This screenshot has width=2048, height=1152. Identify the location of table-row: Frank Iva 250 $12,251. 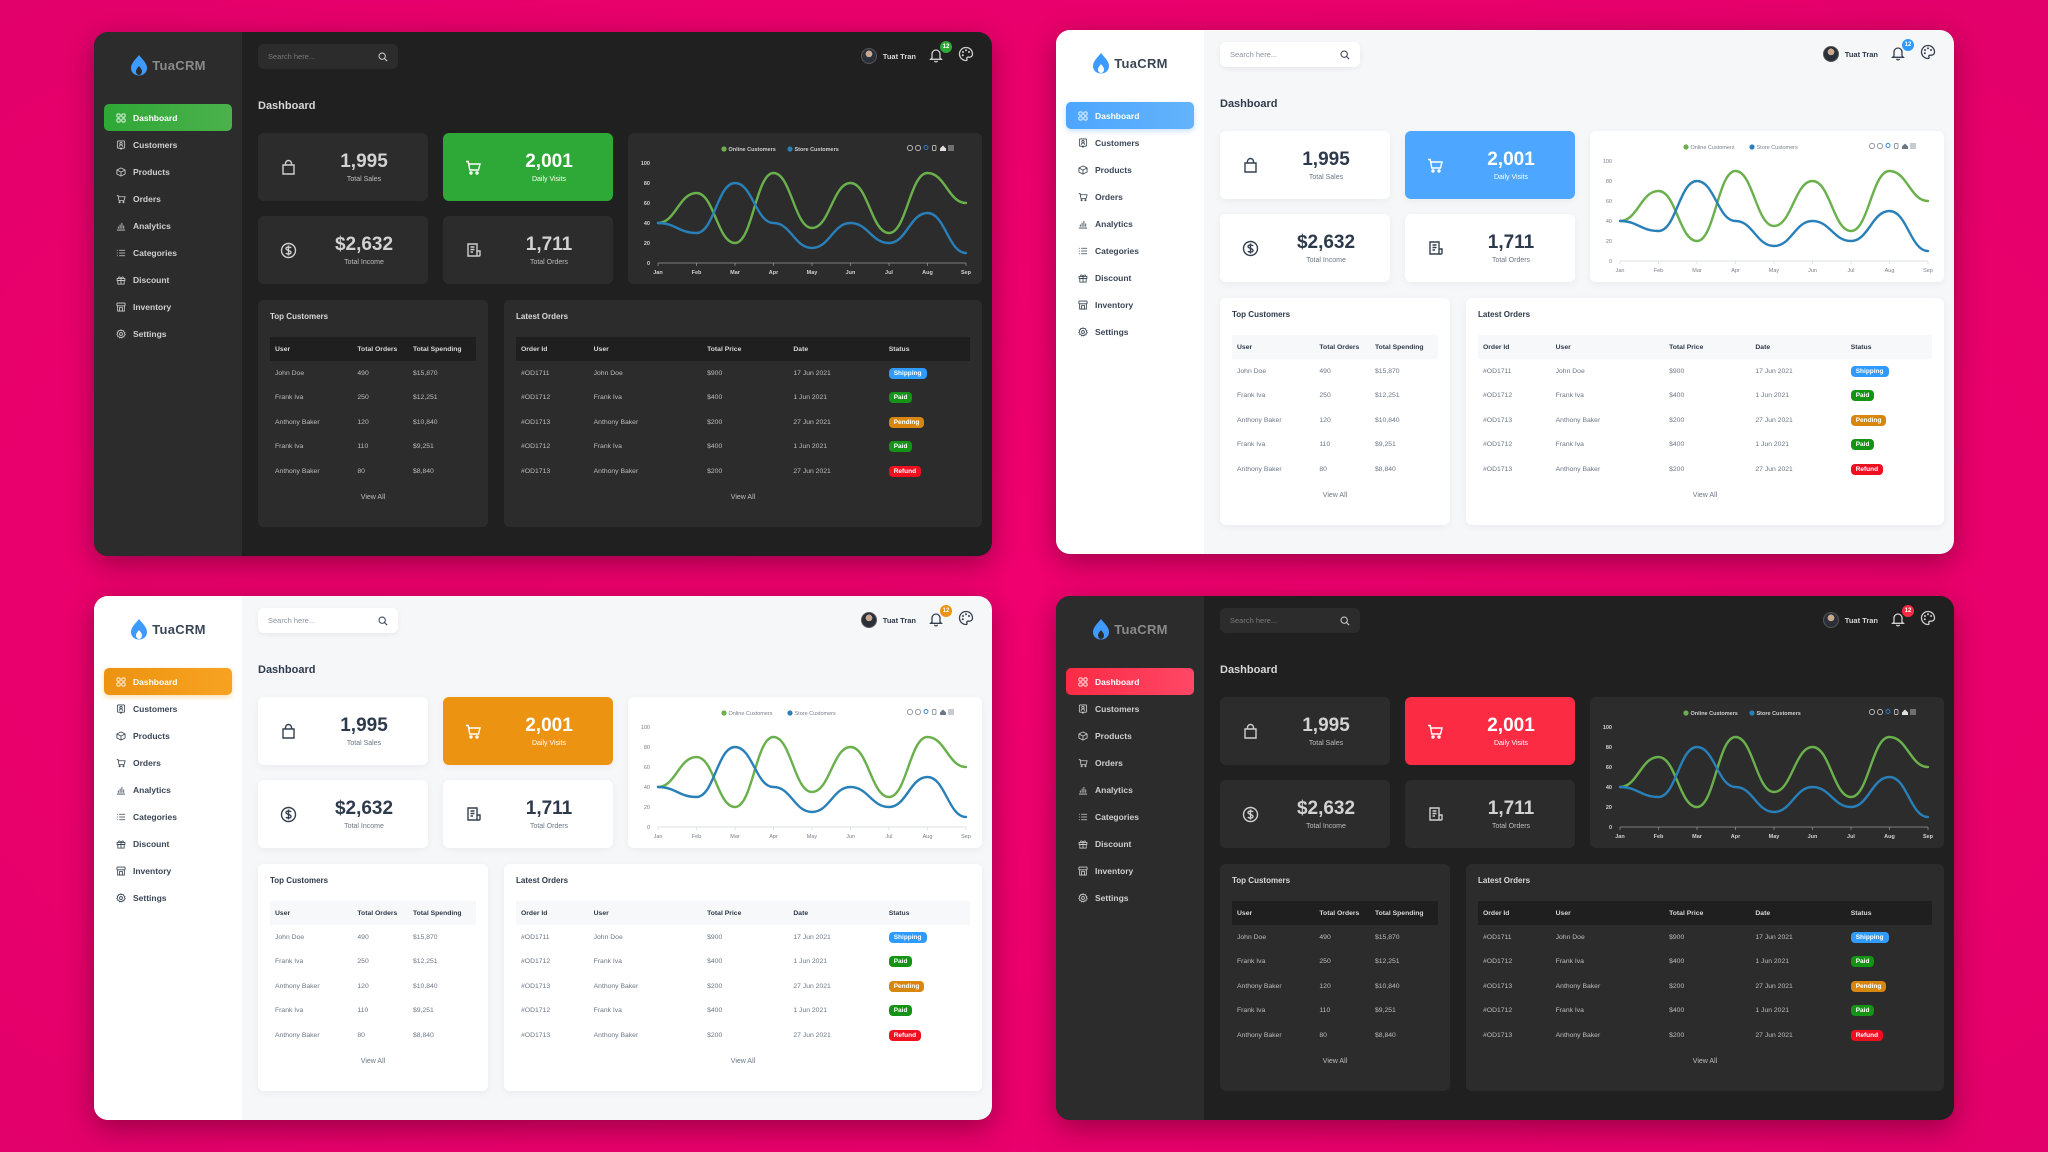
(373, 962).